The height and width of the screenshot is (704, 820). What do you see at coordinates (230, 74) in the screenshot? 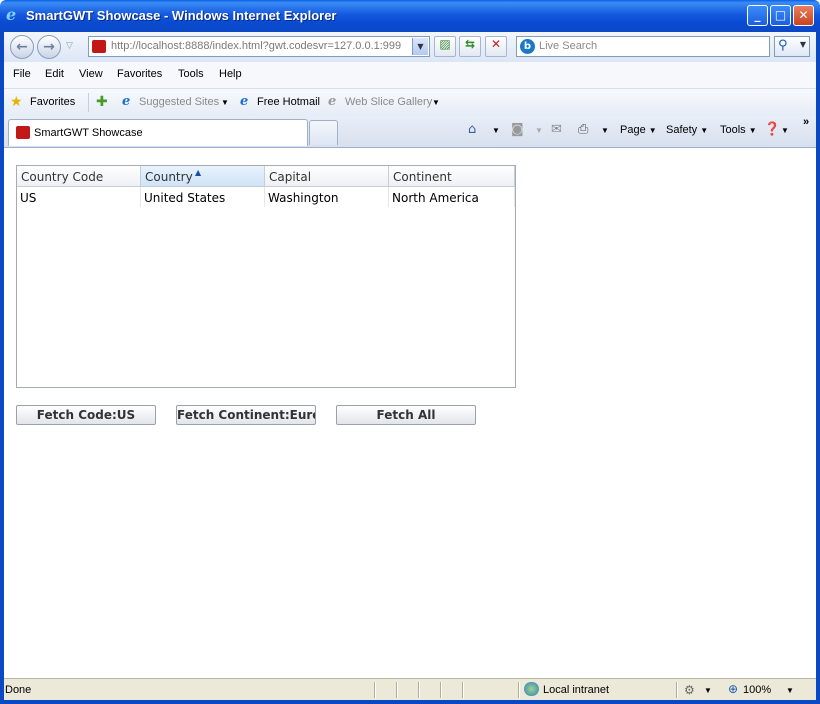
I see `menu-help: Help` at bounding box center [230, 74].